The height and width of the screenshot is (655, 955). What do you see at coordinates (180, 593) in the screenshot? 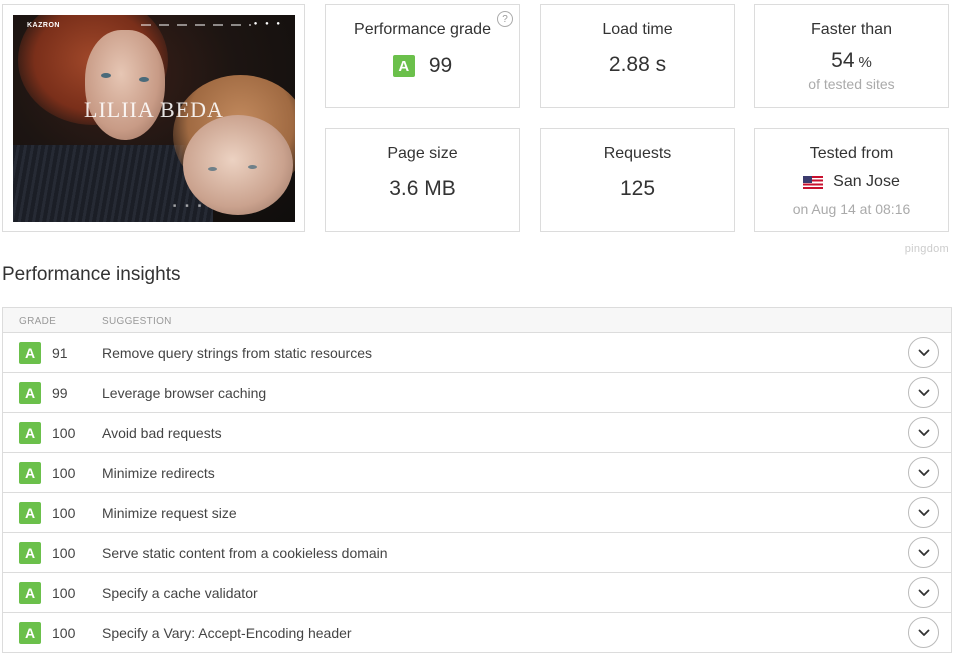
I see `suggestion-text: Specify a cache validator` at bounding box center [180, 593].